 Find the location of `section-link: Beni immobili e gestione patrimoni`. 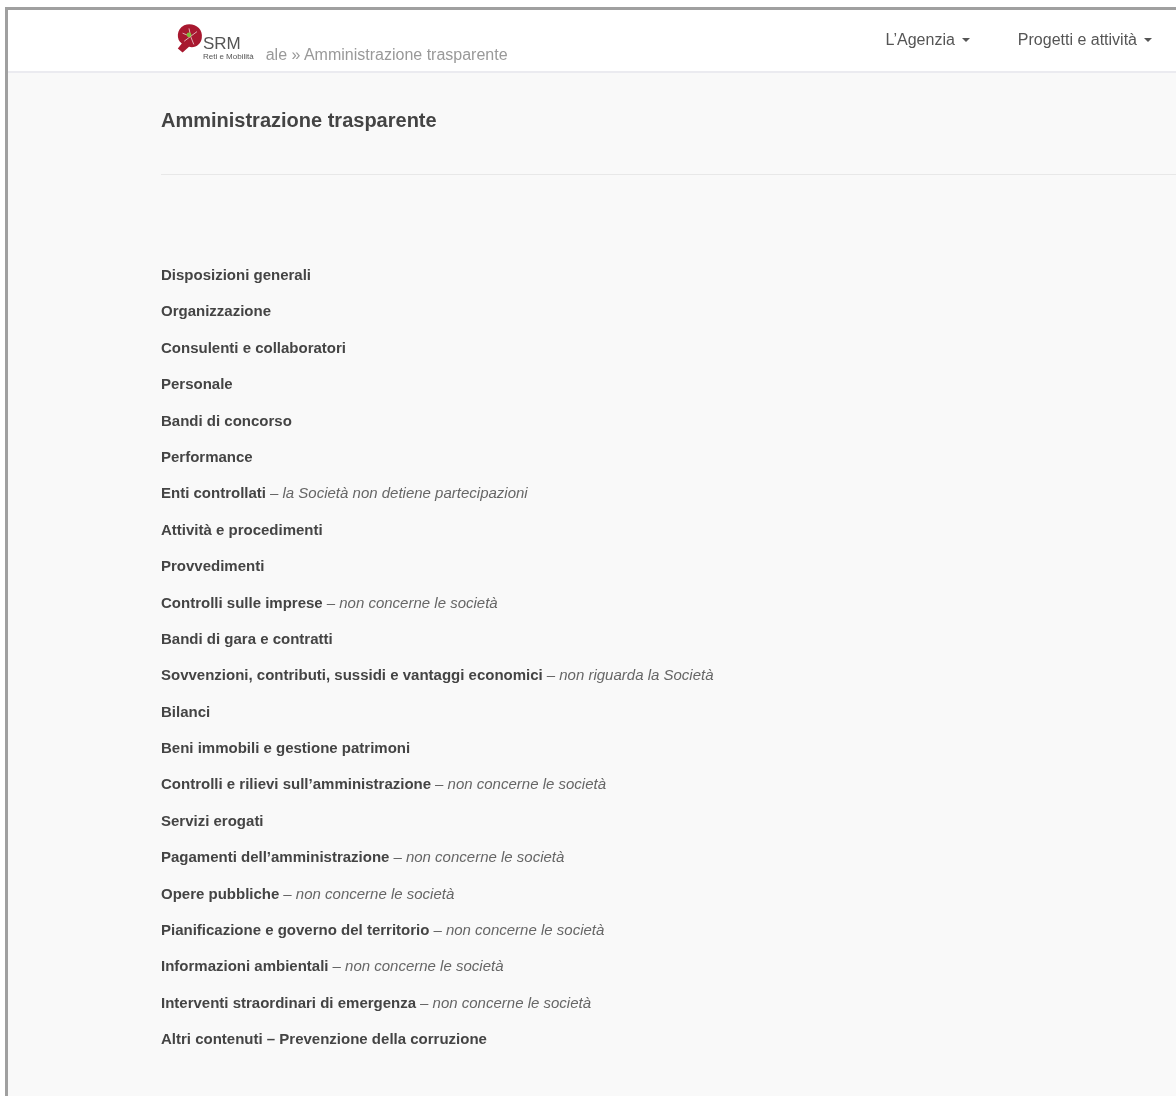

section-link: Beni immobili e gestione patrimoni is located at coordinates (286, 748).